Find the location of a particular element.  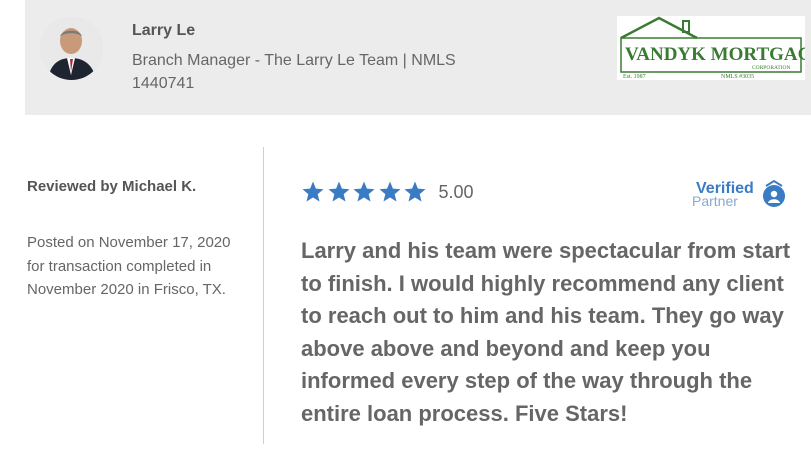

star-rating: 5.00 is located at coordinates (387, 192).